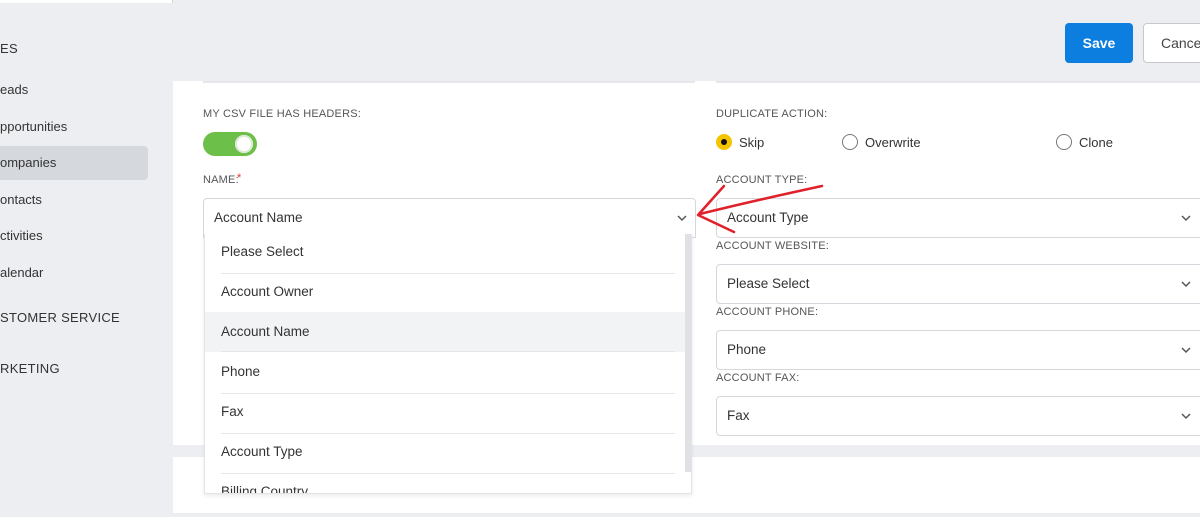 This screenshot has height=517, width=1200. What do you see at coordinates (447, 332) in the screenshot?
I see `dropdown-option-selected: Account Name` at bounding box center [447, 332].